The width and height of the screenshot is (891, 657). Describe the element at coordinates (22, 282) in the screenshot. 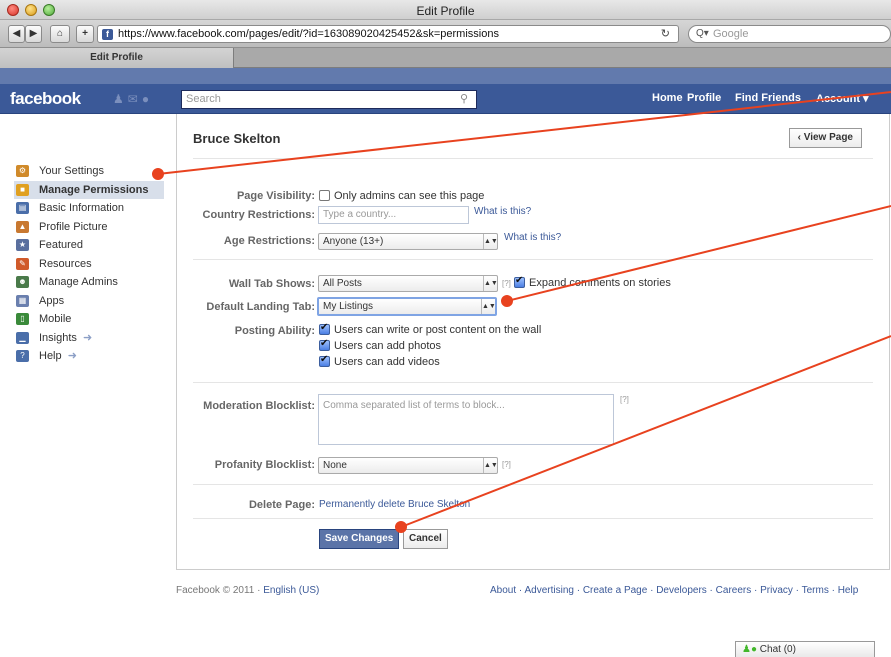

I see `admins-icon: ☻` at that location.